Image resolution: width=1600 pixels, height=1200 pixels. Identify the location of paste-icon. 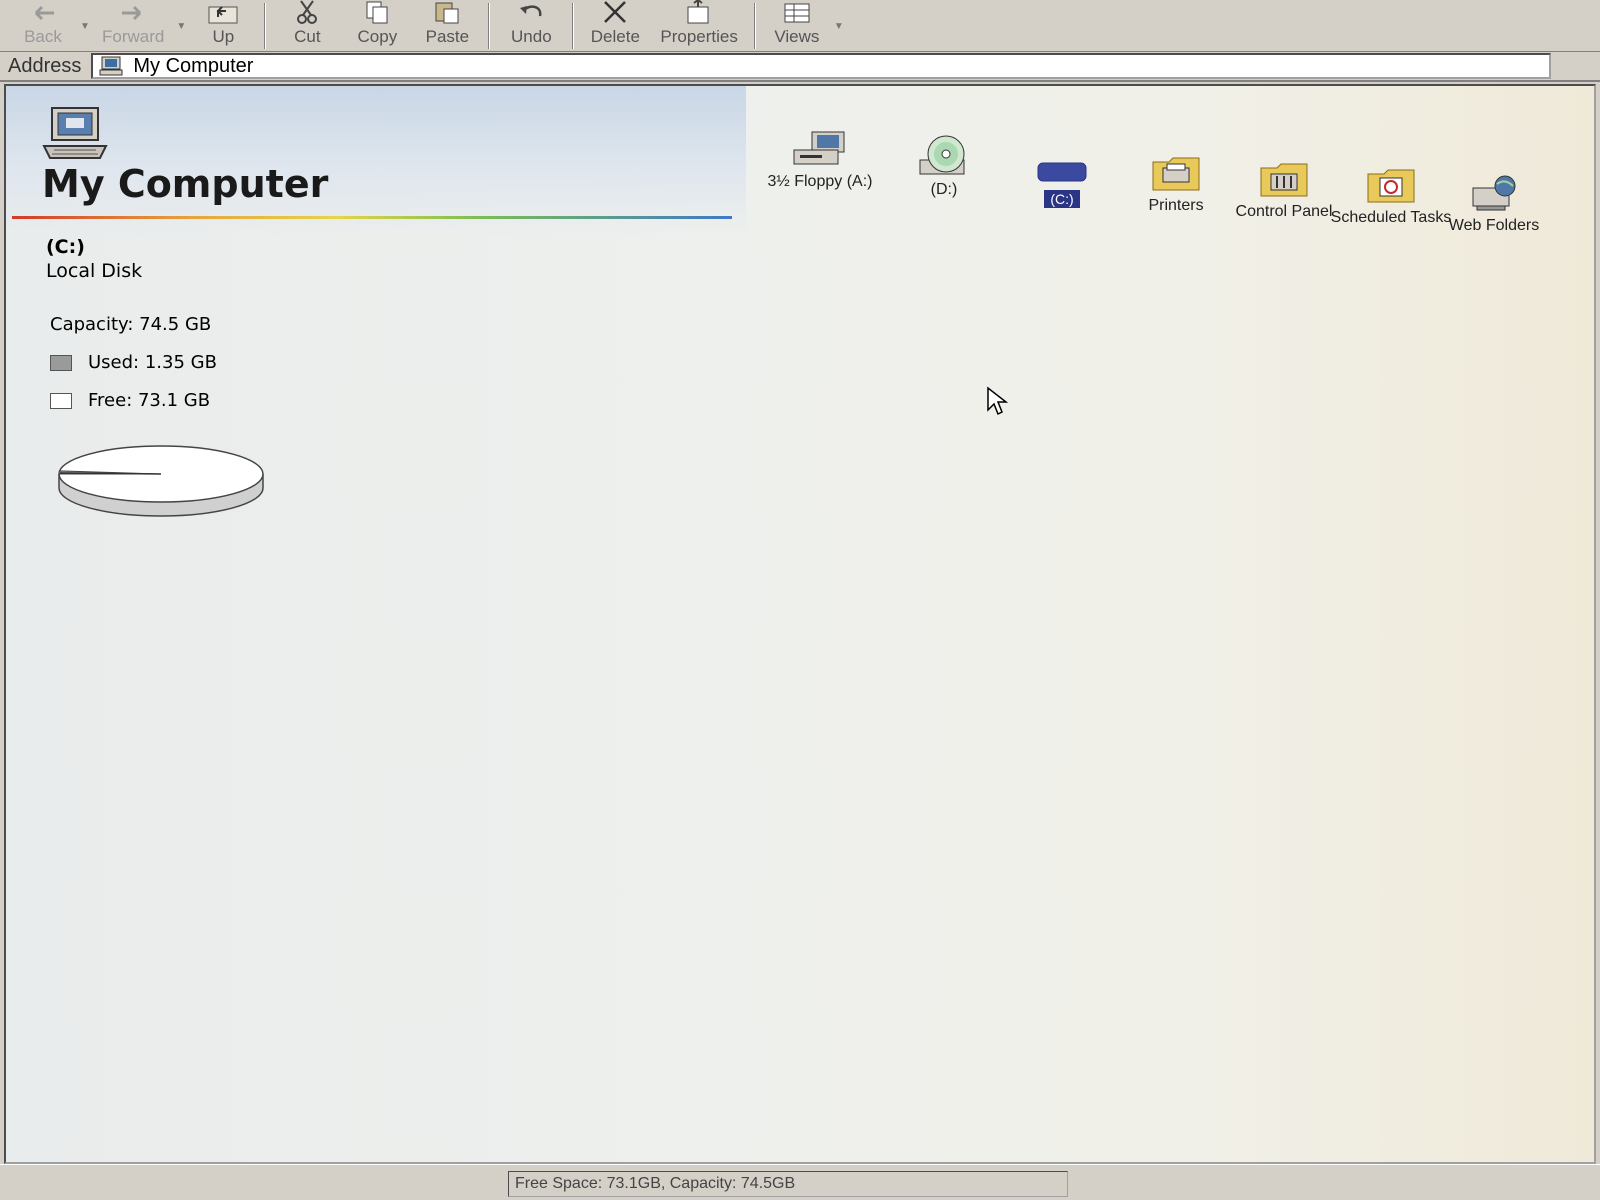
(447, 12).